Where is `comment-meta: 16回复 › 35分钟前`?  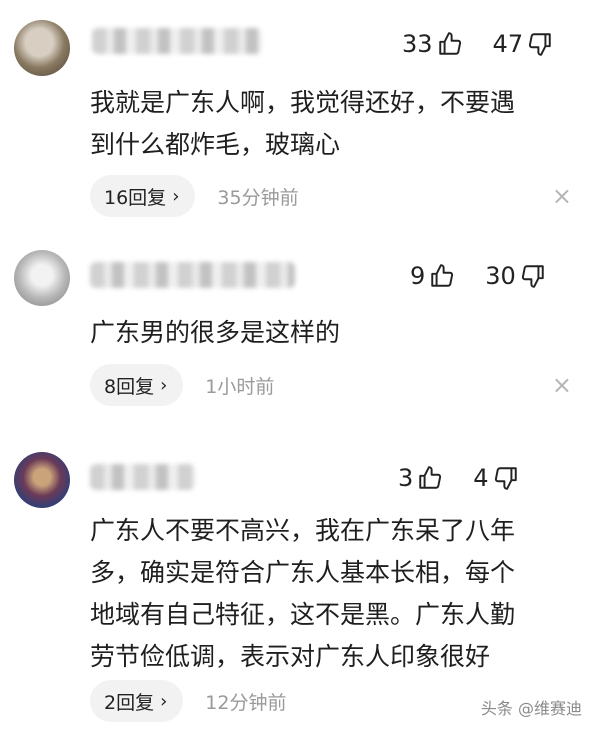 comment-meta: 16回复 › 35分钟前 is located at coordinates (194, 196).